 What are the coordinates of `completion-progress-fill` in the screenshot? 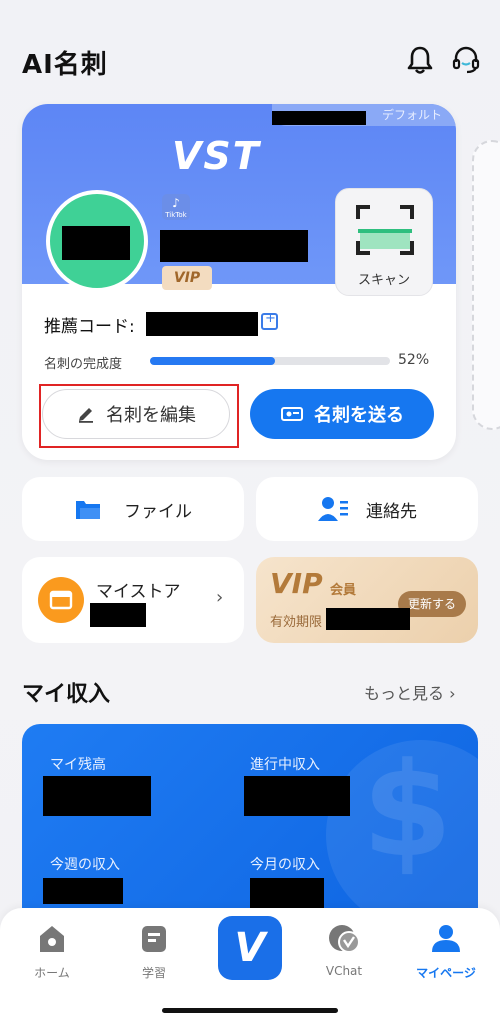 It's located at (212, 361).